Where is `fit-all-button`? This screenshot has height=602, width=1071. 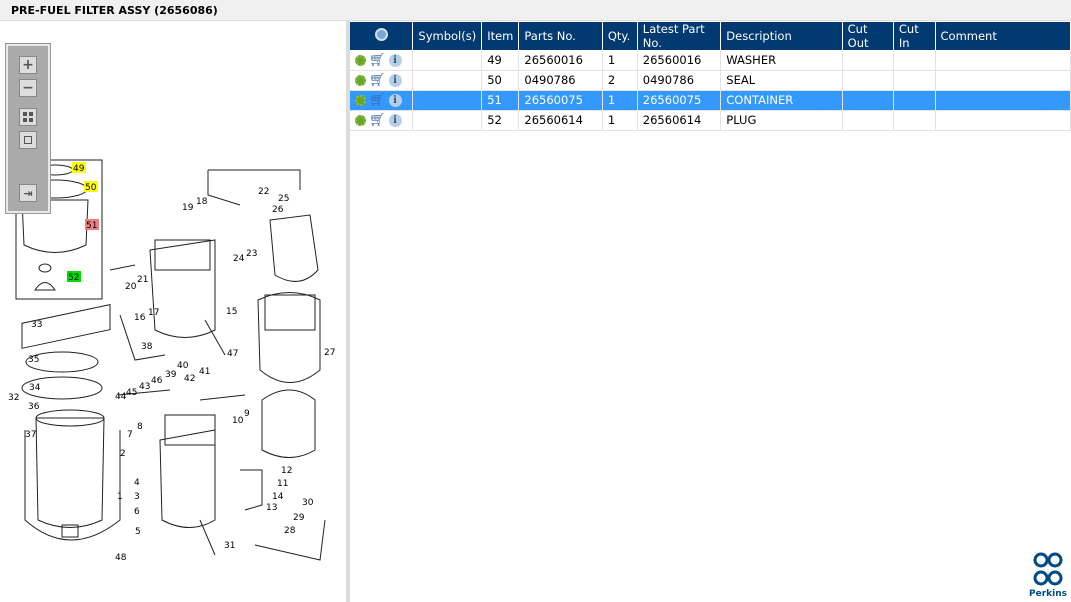
fit-all-button is located at coordinates (28, 117).